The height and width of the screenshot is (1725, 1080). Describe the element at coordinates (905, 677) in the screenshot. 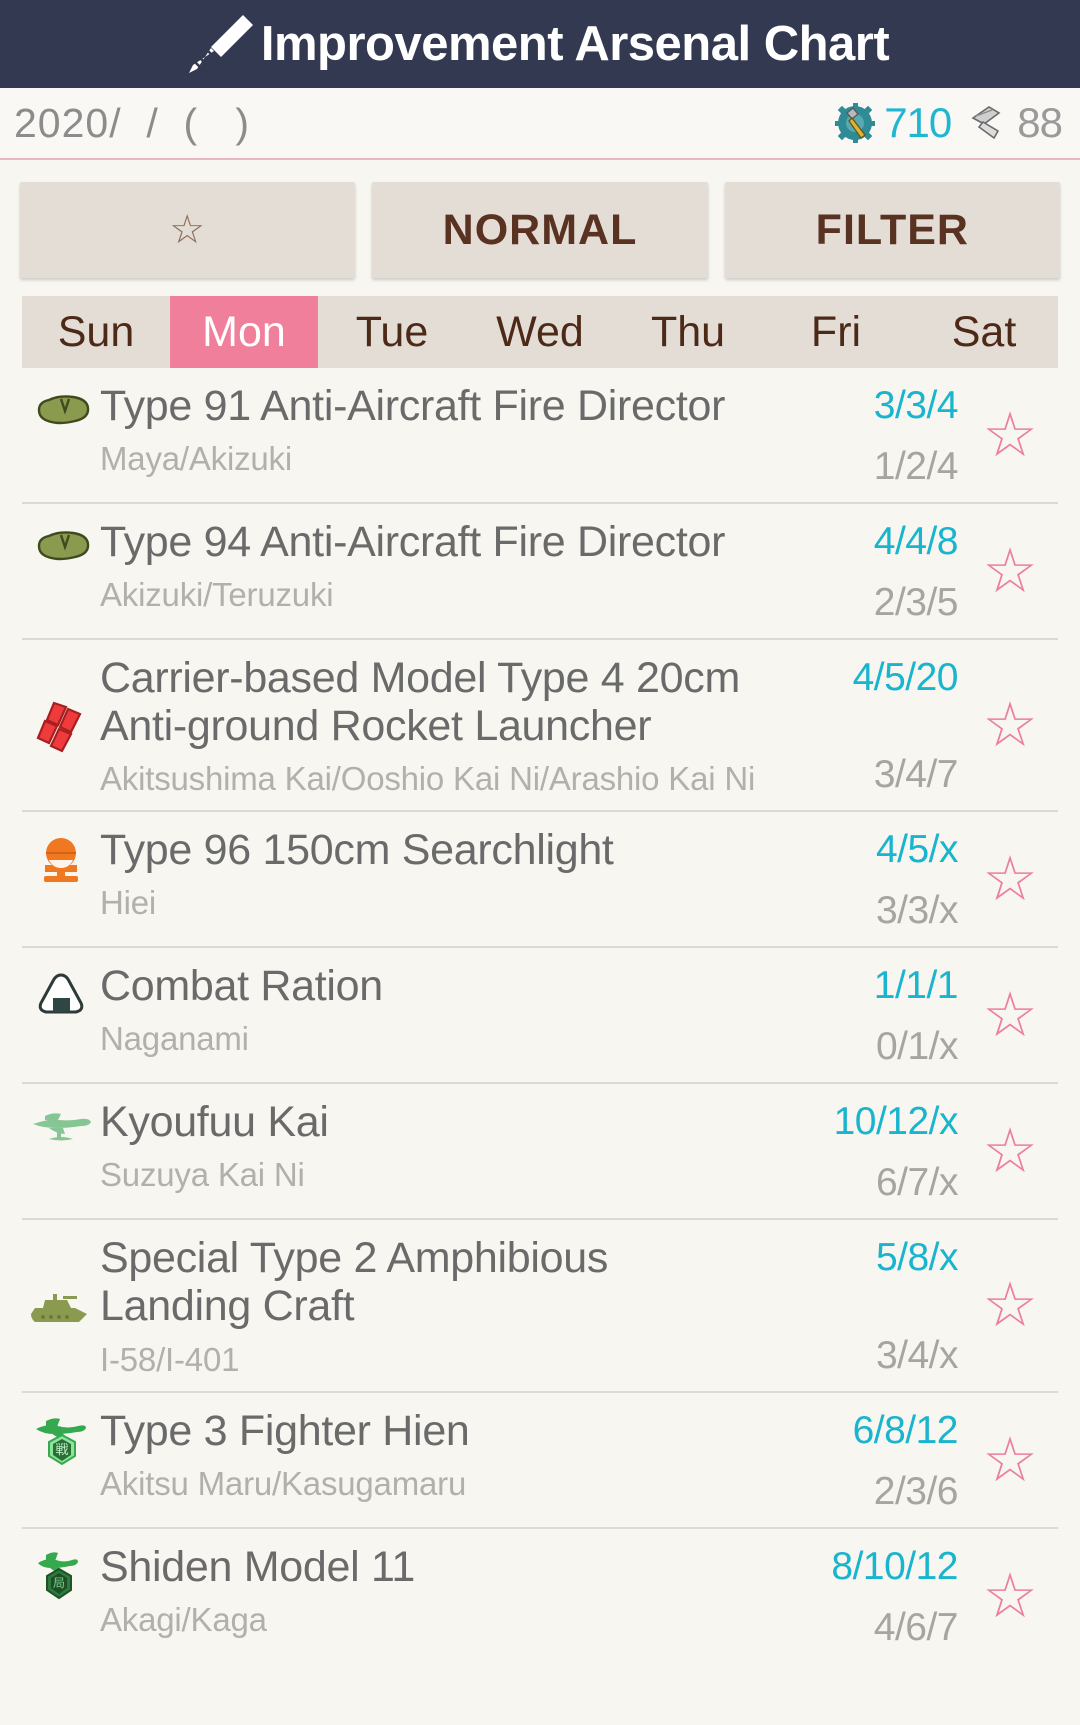

I see `upper-values: 4/5/20` at that location.